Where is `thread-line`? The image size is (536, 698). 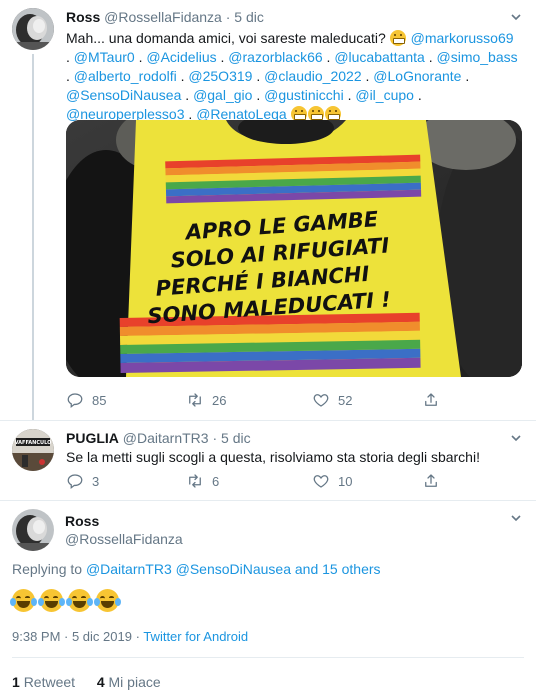
thread-line is located at coordinates (33, 237).